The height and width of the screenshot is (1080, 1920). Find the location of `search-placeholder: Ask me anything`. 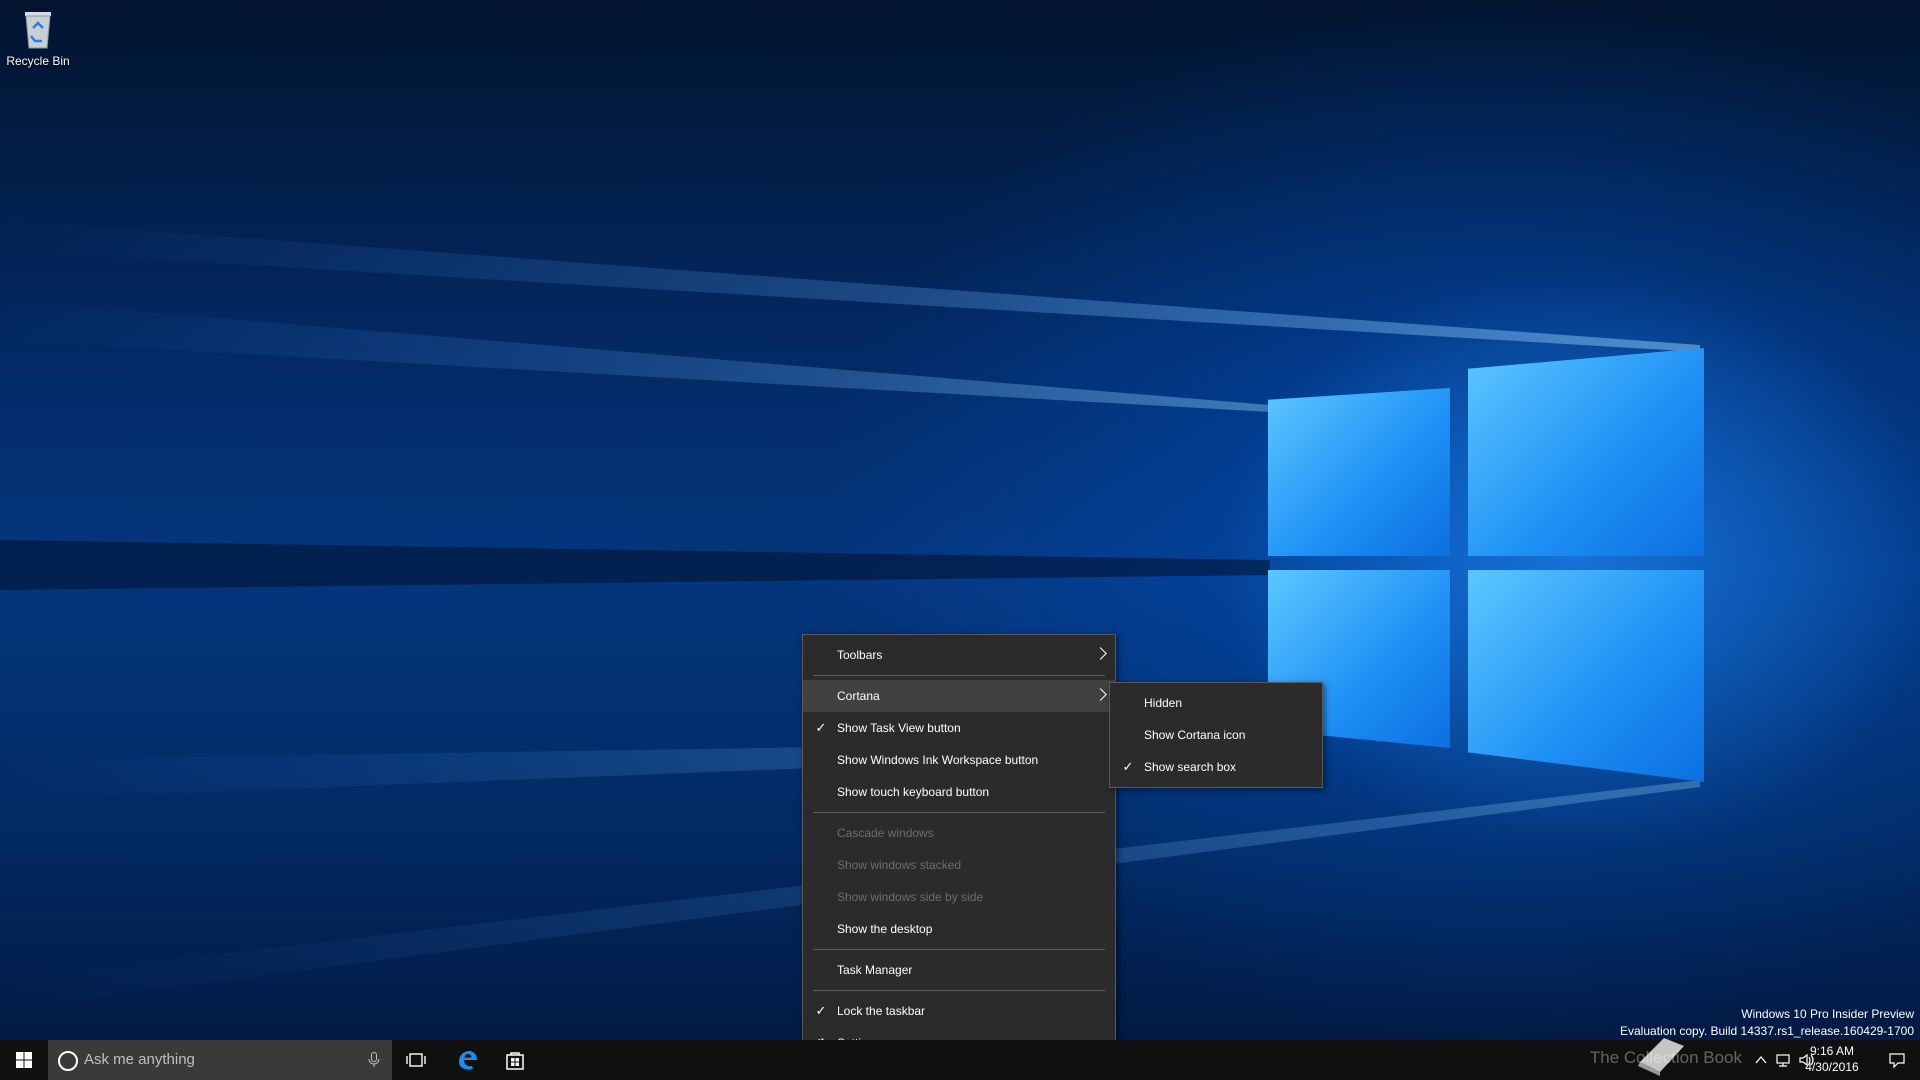

search-placeholder: Ask me anything is located at coordinates (139, 1059).